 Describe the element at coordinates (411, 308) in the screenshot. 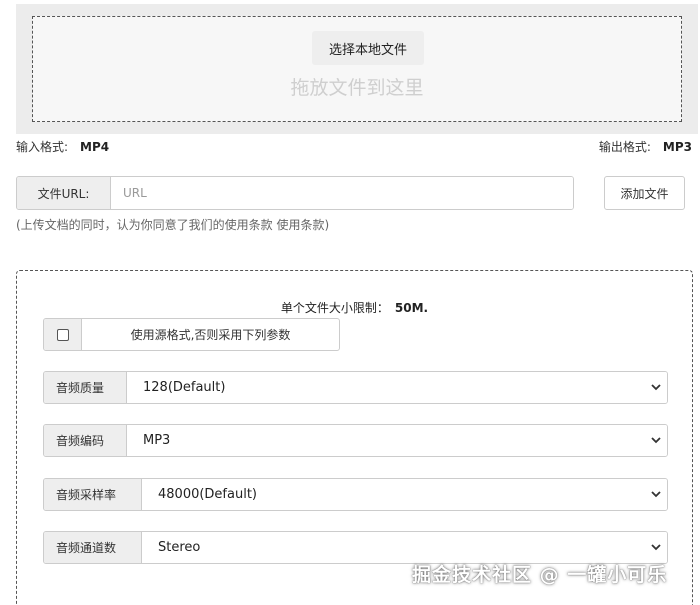

I see `size-limit-value: 50M.` at that location.